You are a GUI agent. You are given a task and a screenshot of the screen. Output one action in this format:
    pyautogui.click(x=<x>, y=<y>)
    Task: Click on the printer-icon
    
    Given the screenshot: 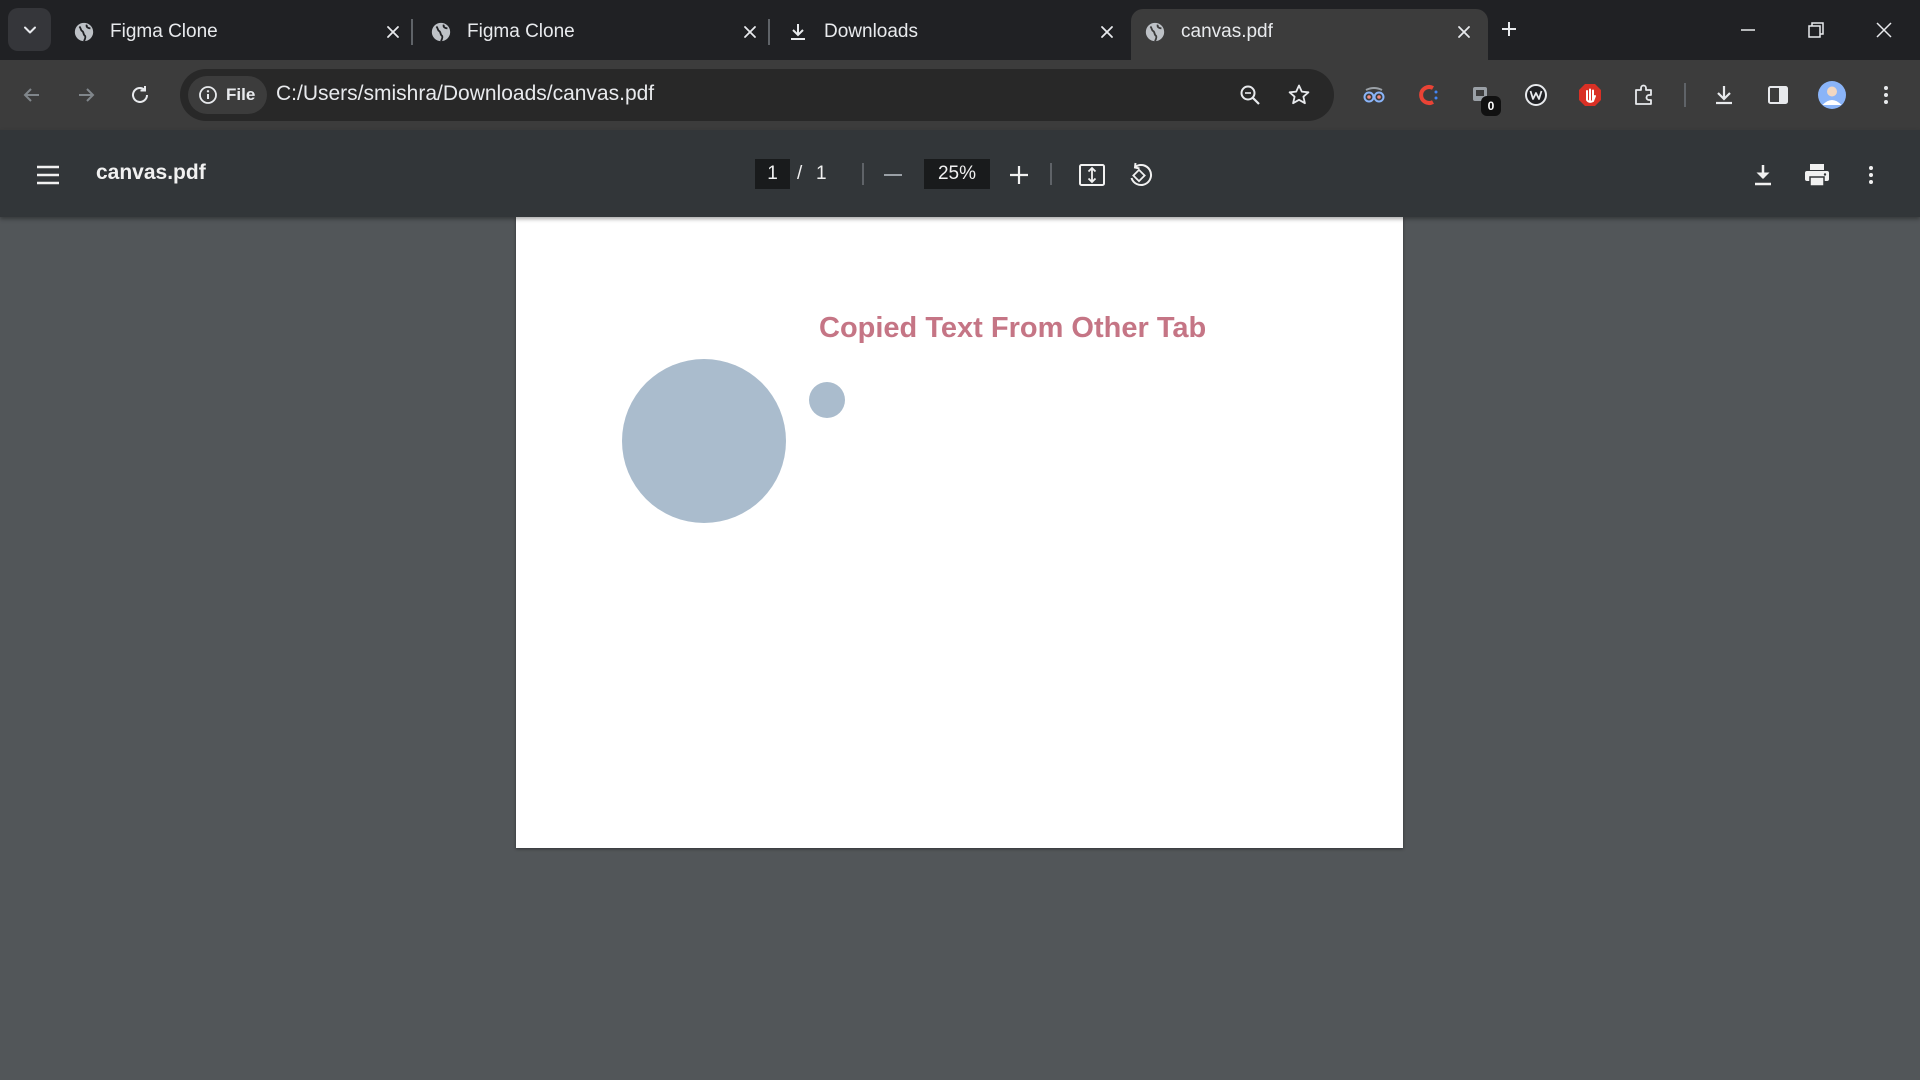 What is the action you would take?
    pyautogui.click(x=1817, y=175)
    